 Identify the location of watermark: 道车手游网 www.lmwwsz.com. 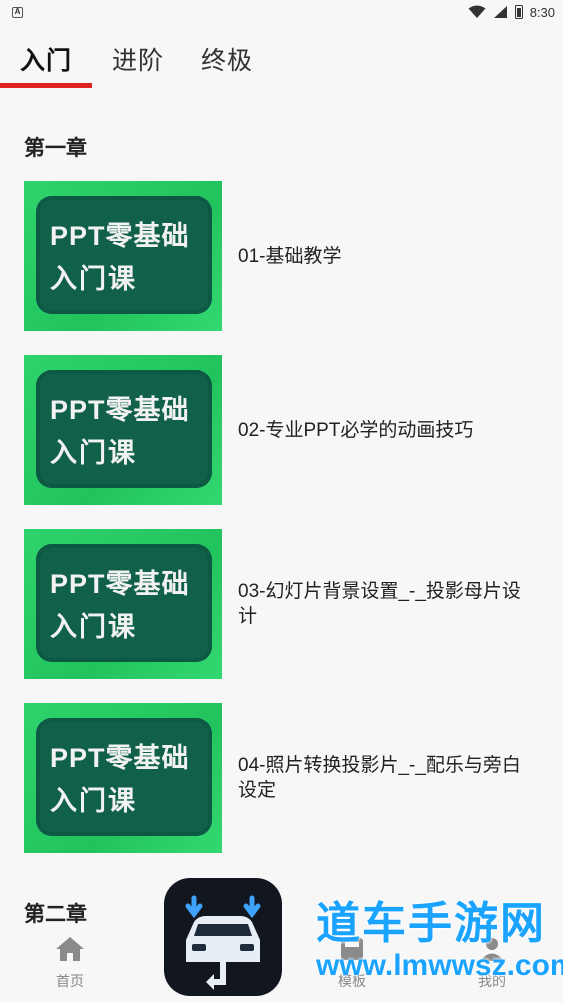
(439, 946).